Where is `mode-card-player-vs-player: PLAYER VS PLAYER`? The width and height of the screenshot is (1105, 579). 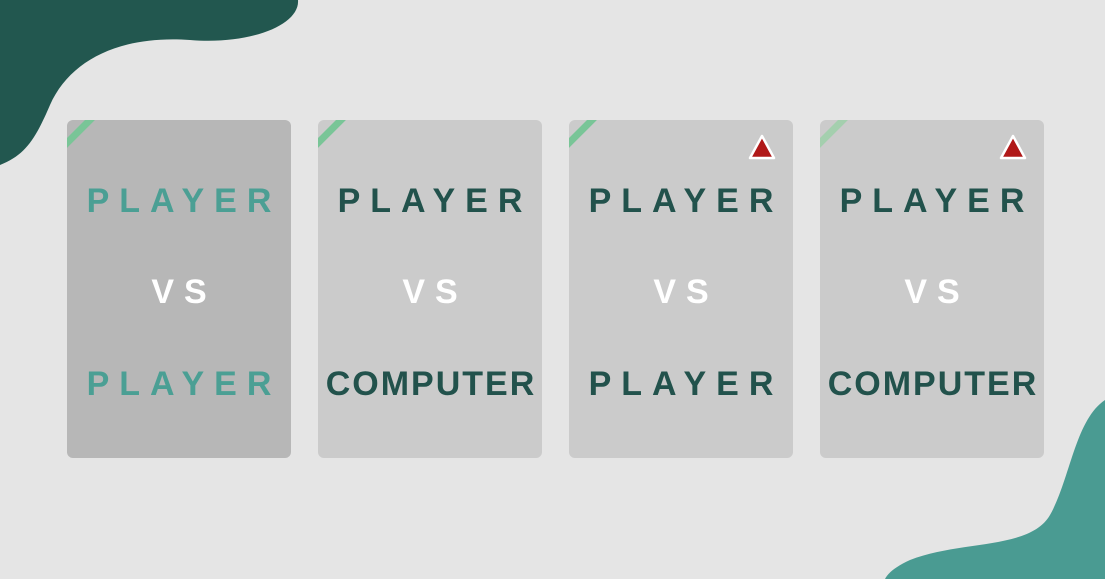
mode-card-player-vs-player: PLAYER VS PLAYER is located at coordinates (179, 289).